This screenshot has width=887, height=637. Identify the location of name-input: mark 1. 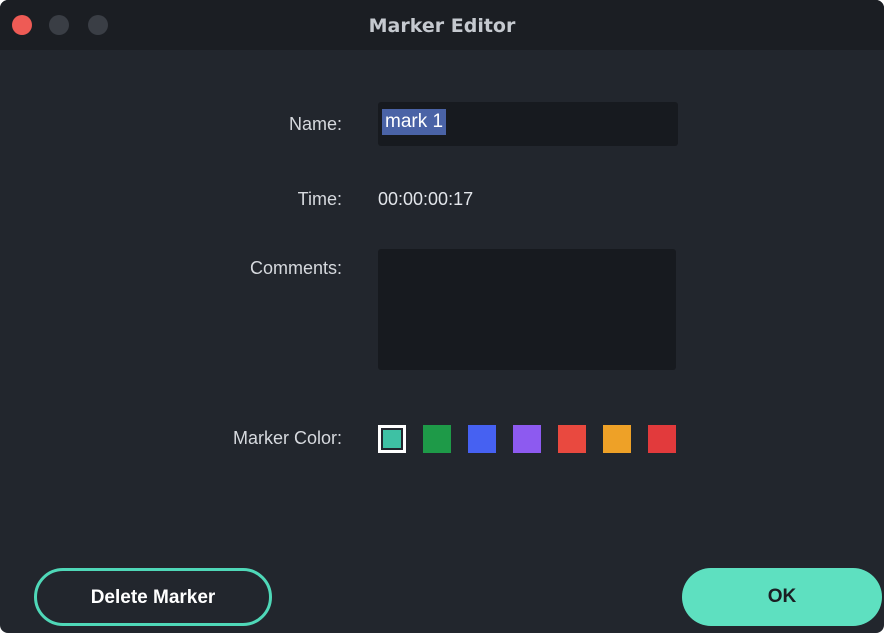
(528, 124).